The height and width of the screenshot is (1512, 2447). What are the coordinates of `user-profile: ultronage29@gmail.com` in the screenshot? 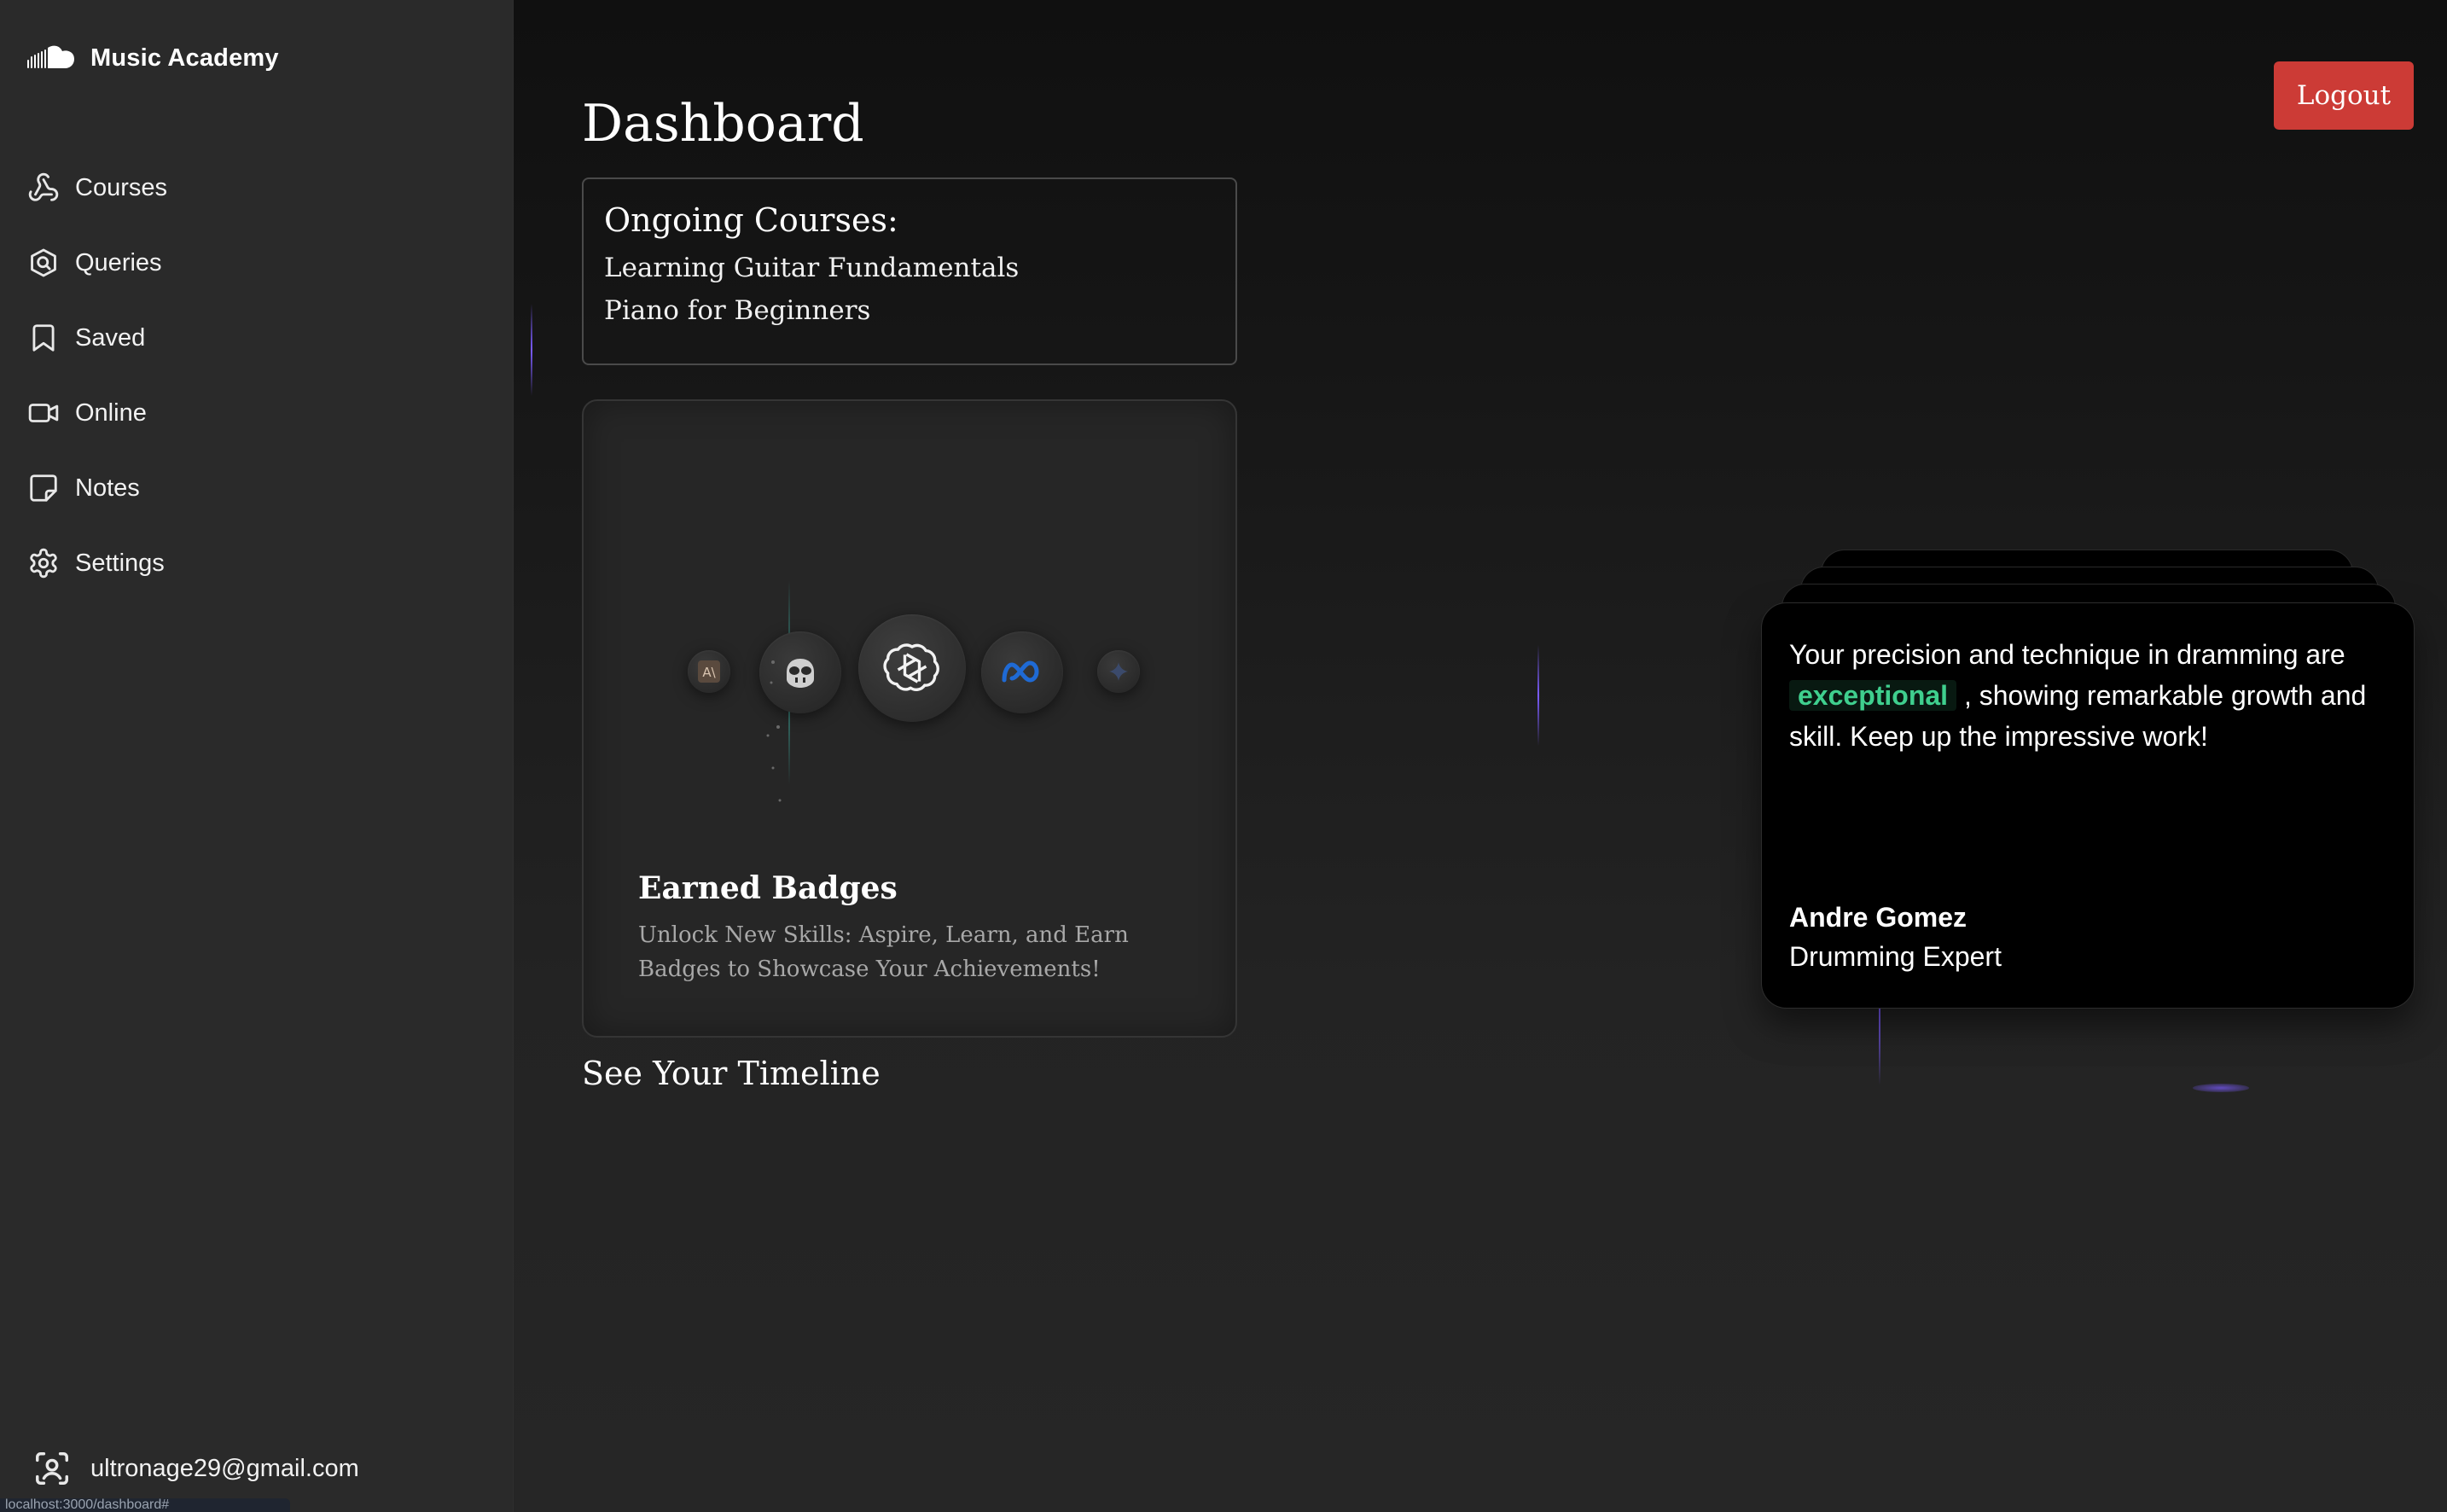 It's located at (196, 1468).